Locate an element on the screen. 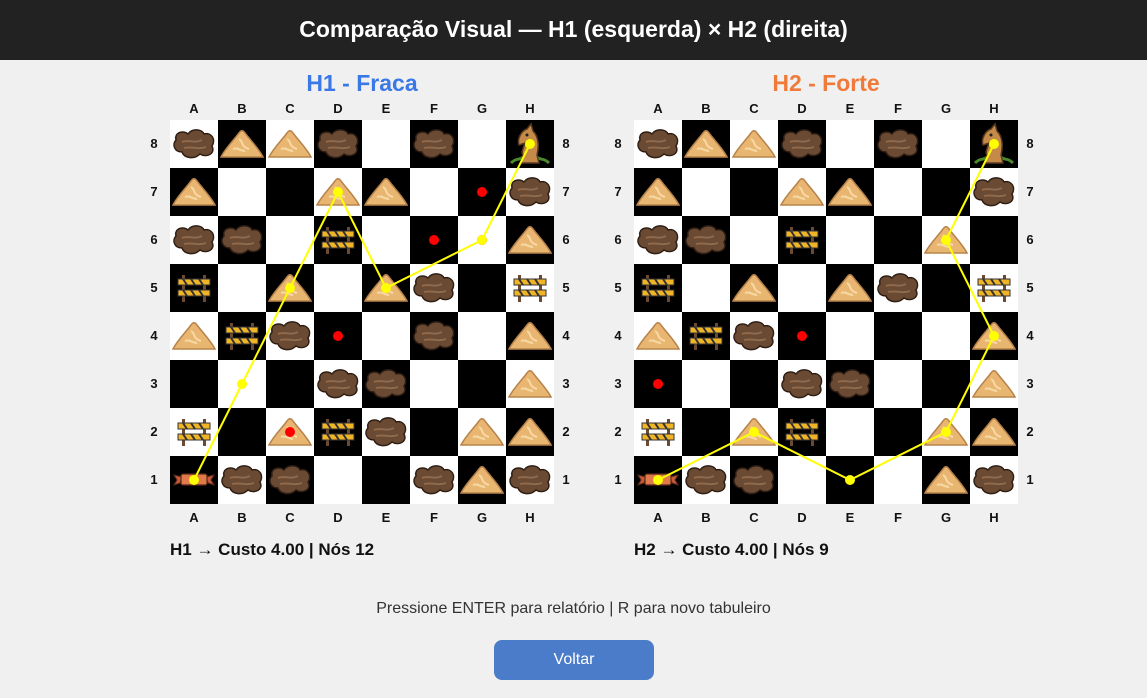 The image size is (1147, 698). square-g3 is located at coordinates (946, 384).